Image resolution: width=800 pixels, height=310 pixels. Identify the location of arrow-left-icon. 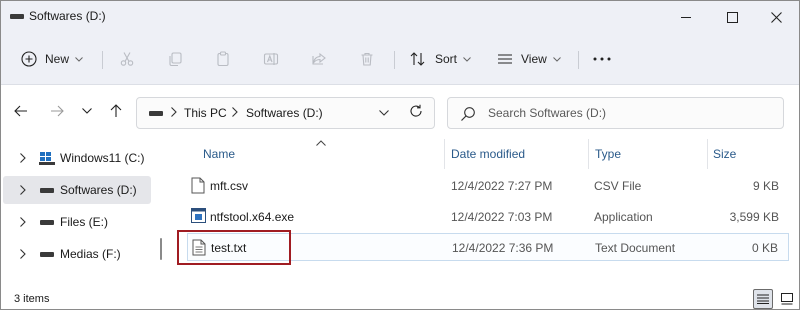
(20, 111).